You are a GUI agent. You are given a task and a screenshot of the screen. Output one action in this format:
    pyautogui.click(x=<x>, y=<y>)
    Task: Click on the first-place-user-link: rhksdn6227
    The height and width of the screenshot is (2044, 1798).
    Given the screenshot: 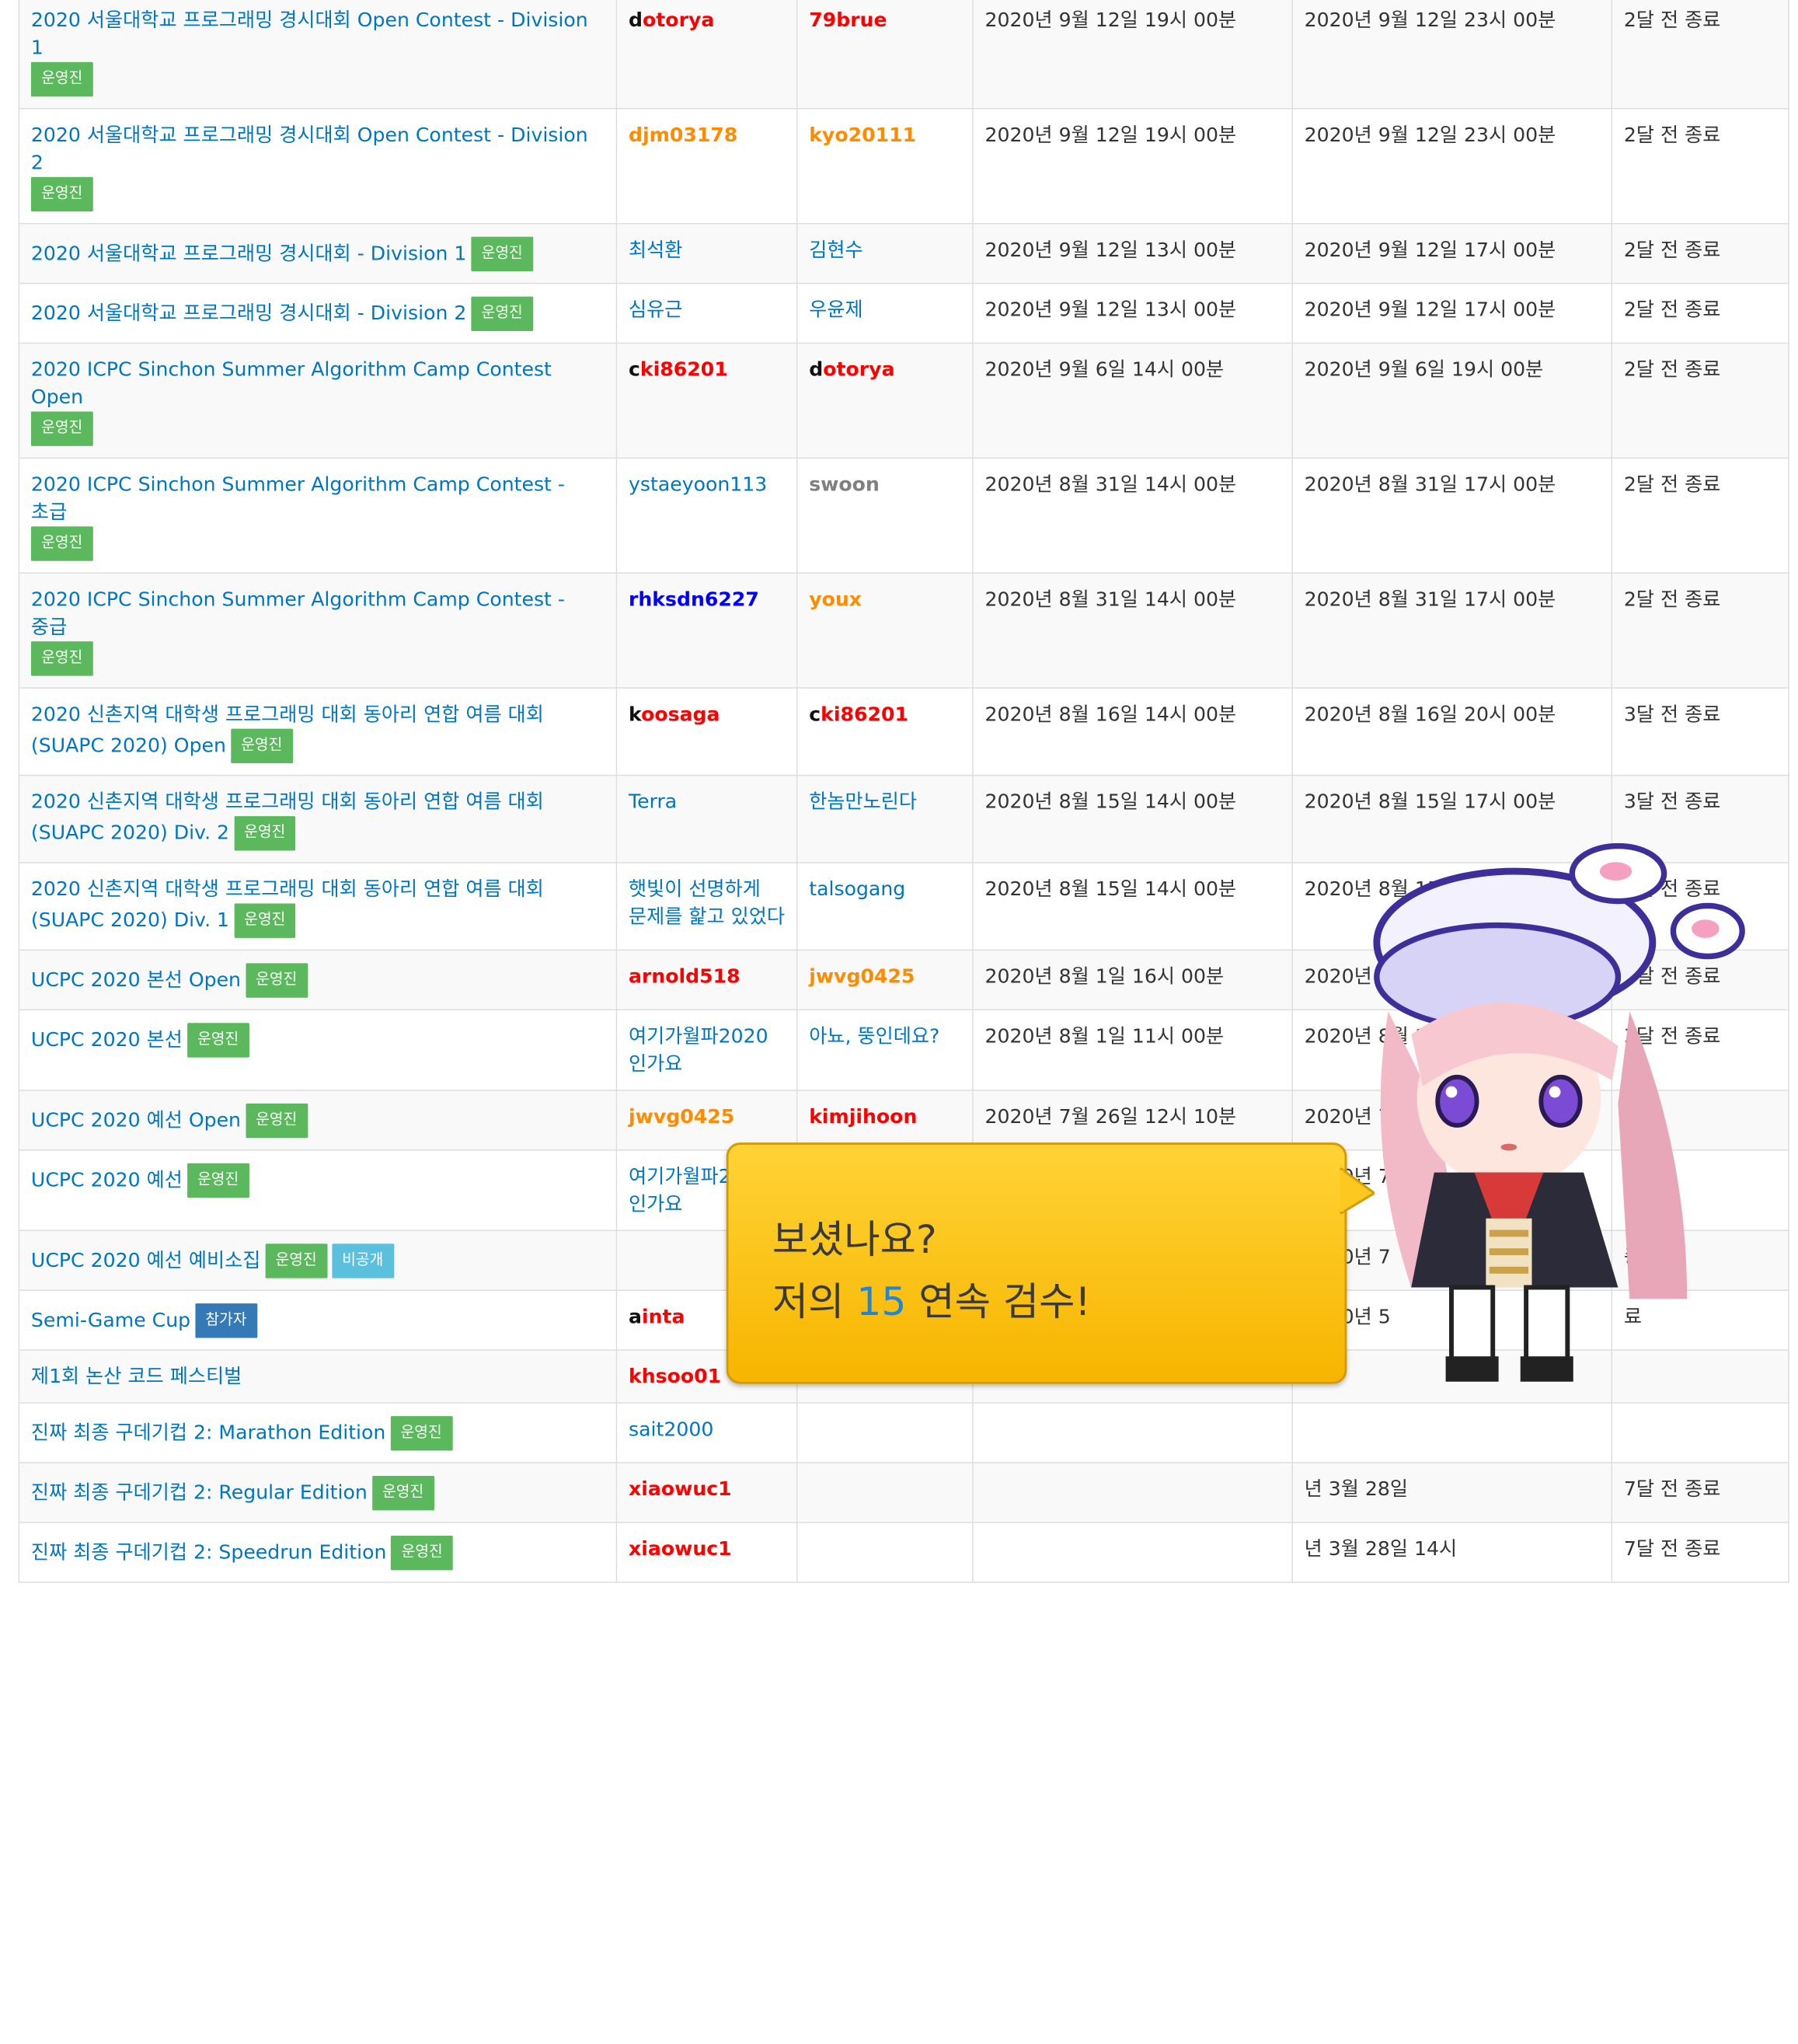 What is the action you would take?
    pyautogui.click(x=694, y=600)
    